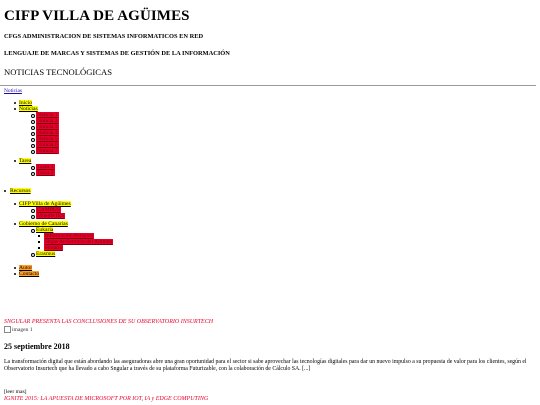 The width and height of the screenshot is (540, 405). I want to click on breadcrumb-noticias: Noticias, so click(13, 91).